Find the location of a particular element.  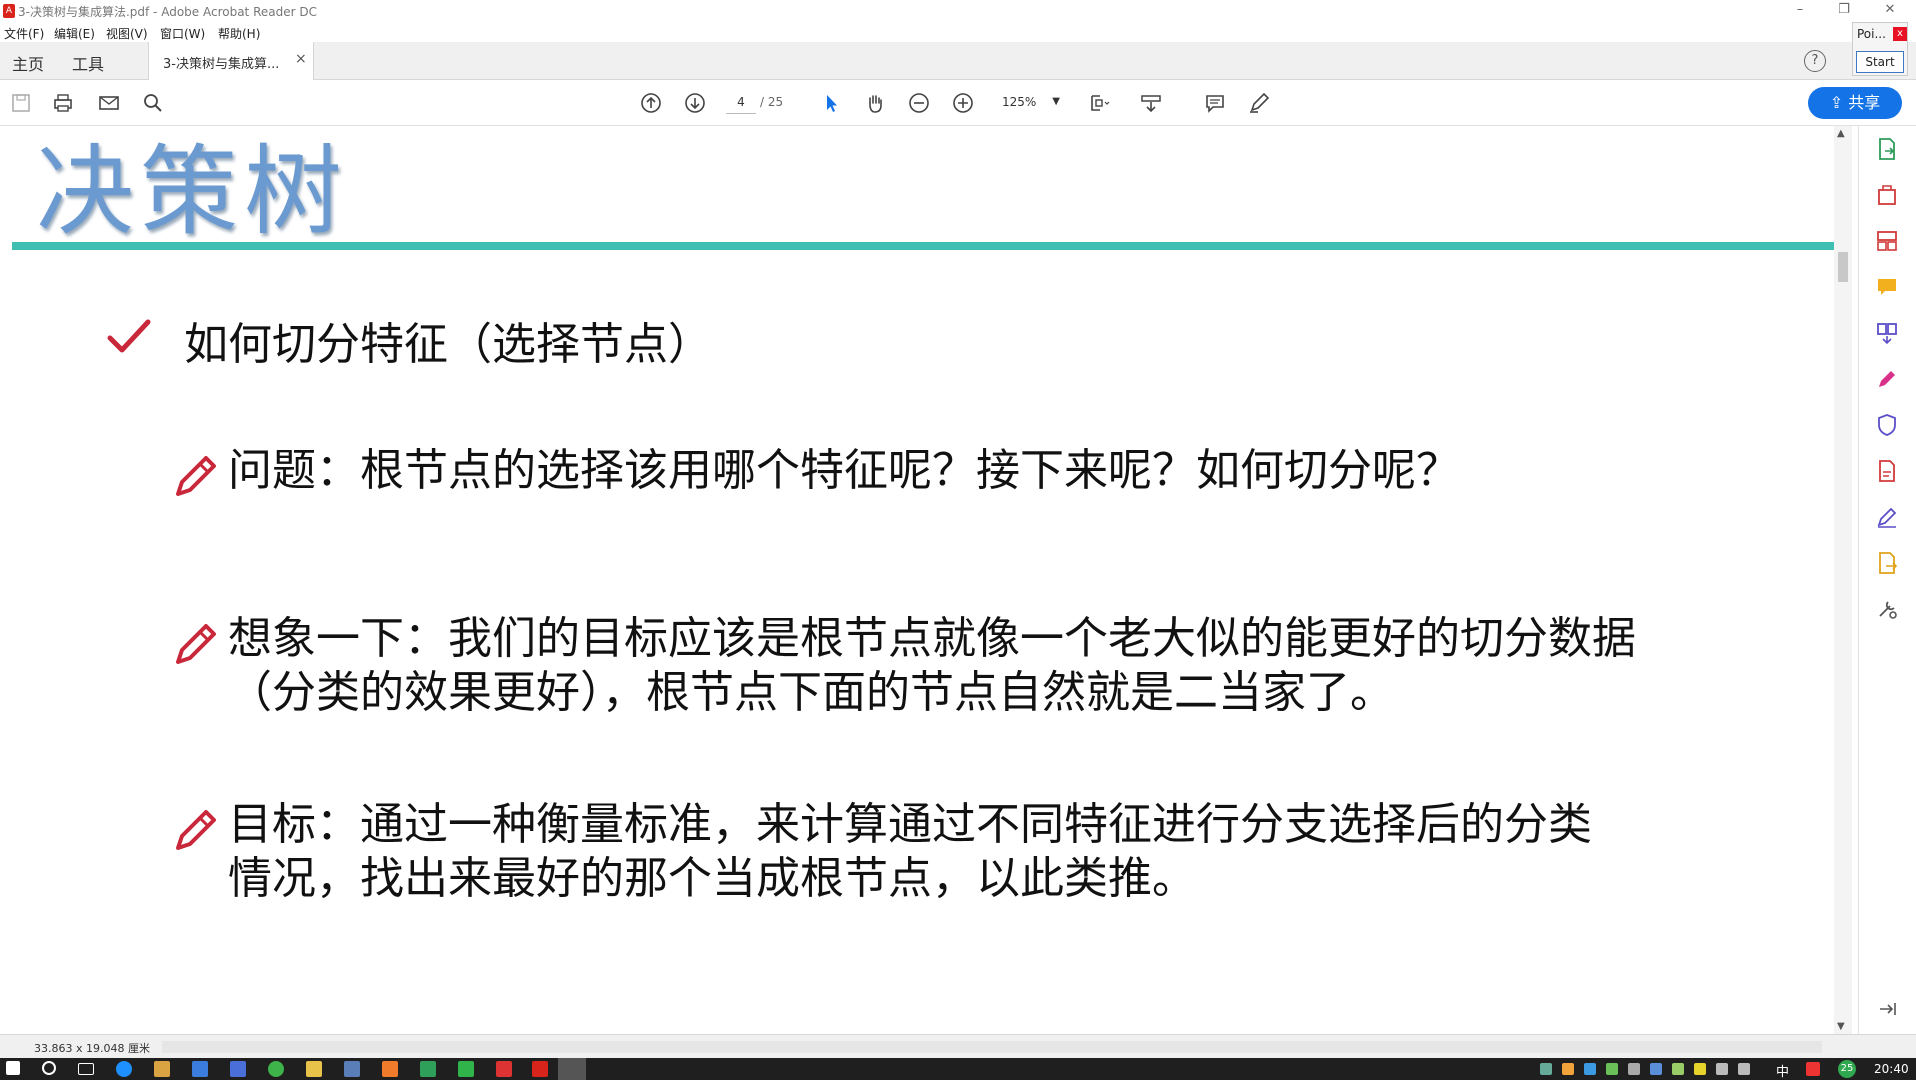

scroll-down-icon: ▼ is located at coordinates (1841, 1026).